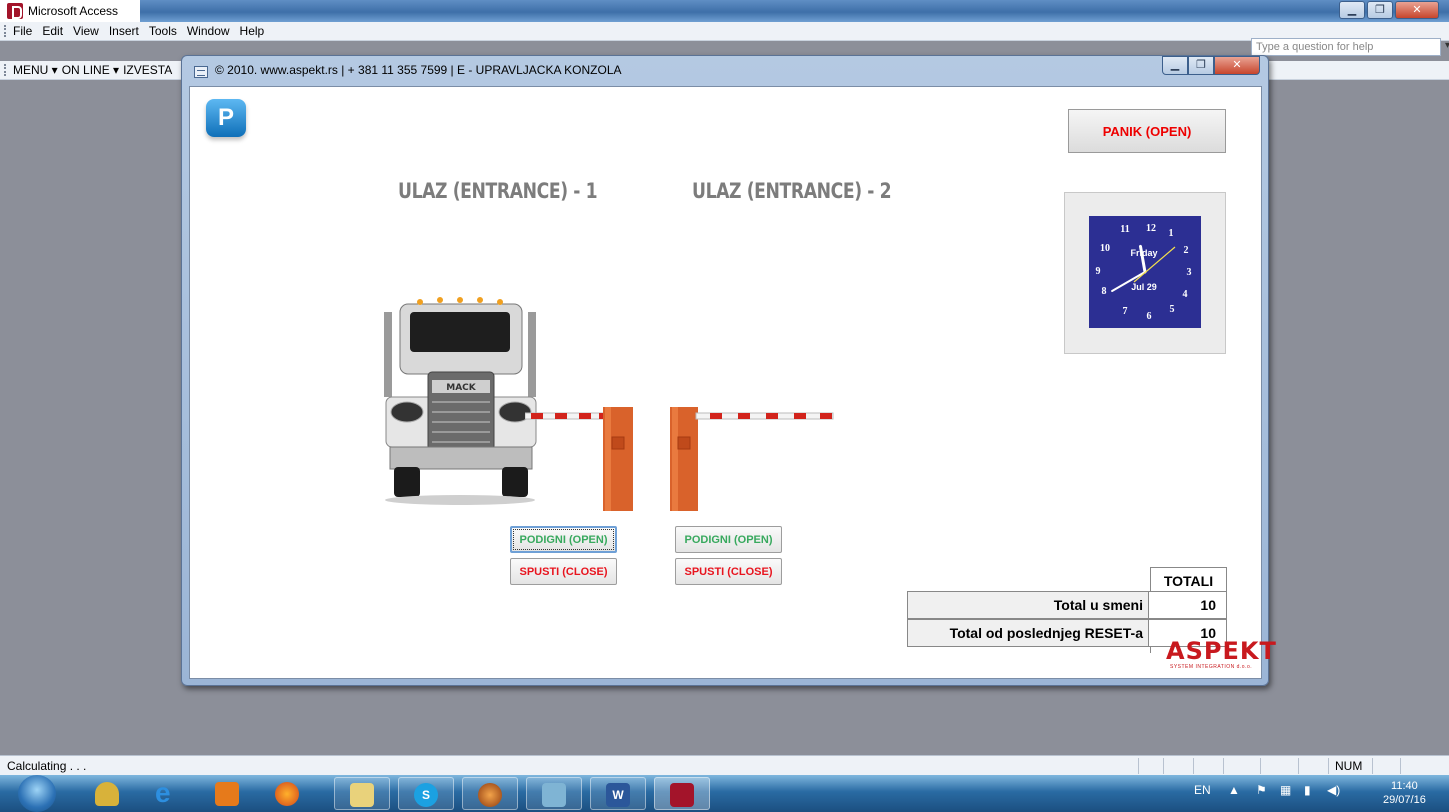 This screenshot has height=812, width=1449. I want to click on taskbar: e S W EN ▲ ⚑ ▦ ▮ ◀) 11:40 29/07/16, so click(724, 793).